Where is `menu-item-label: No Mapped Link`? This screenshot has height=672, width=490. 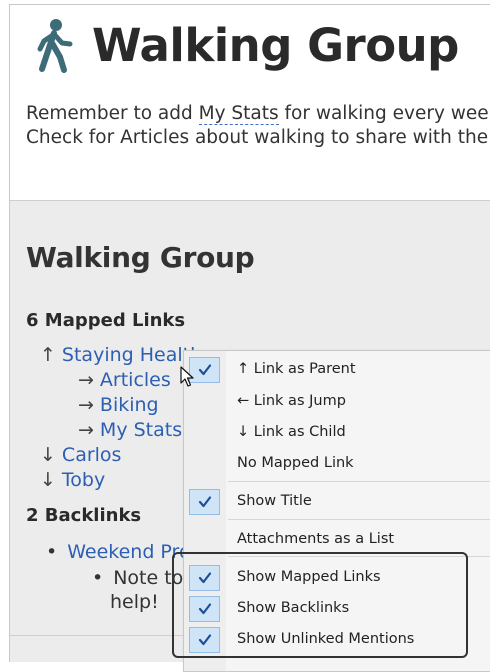 menu-item-label: No Mapped Link is located at coordinates (295, 463).